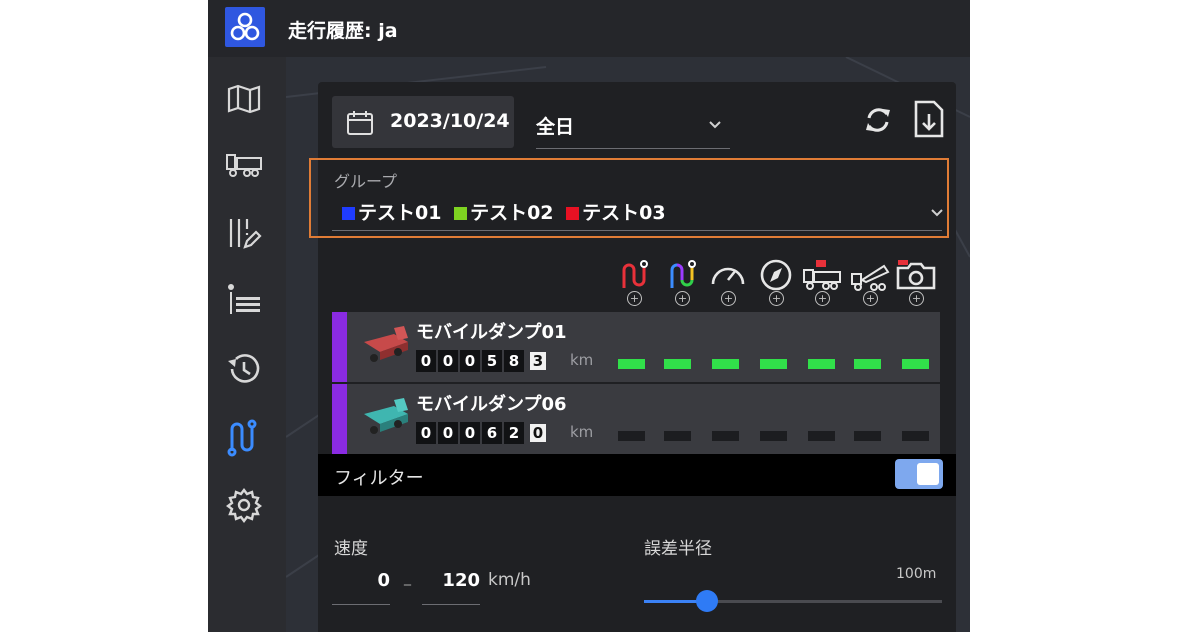 This screenshot has width=1203, height=632. I want to click on tool-camera-button: +, so click(916, 282).